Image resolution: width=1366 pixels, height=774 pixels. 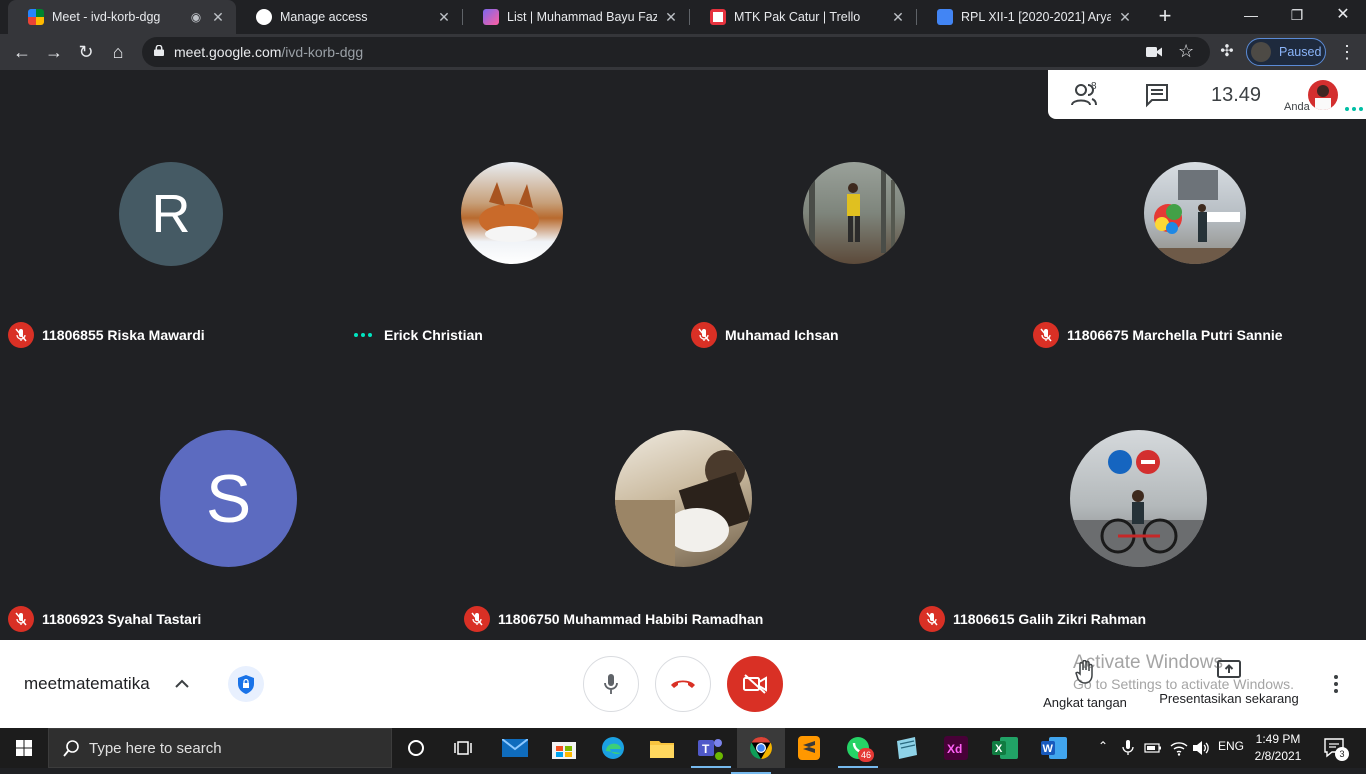 I want to click on file-explorer-icon, so click(x=662, y=748).